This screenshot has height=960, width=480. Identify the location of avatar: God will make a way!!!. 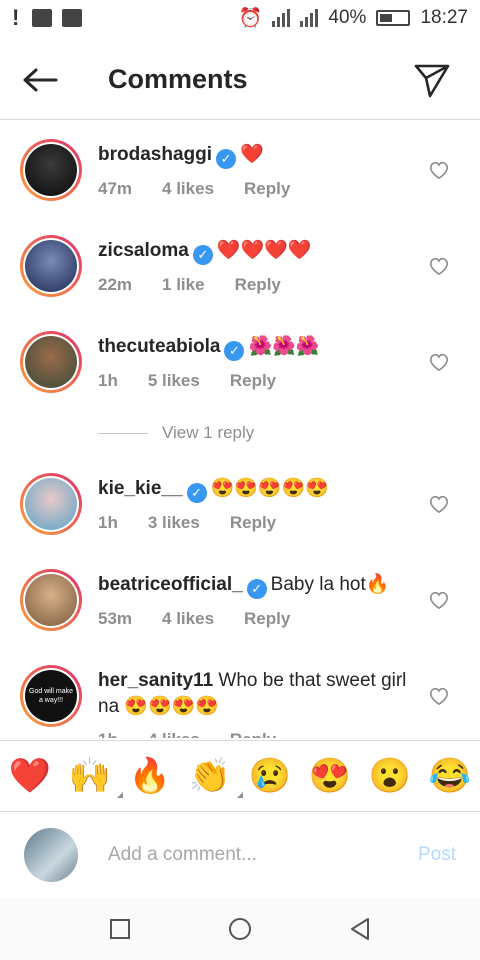
(51, 696).